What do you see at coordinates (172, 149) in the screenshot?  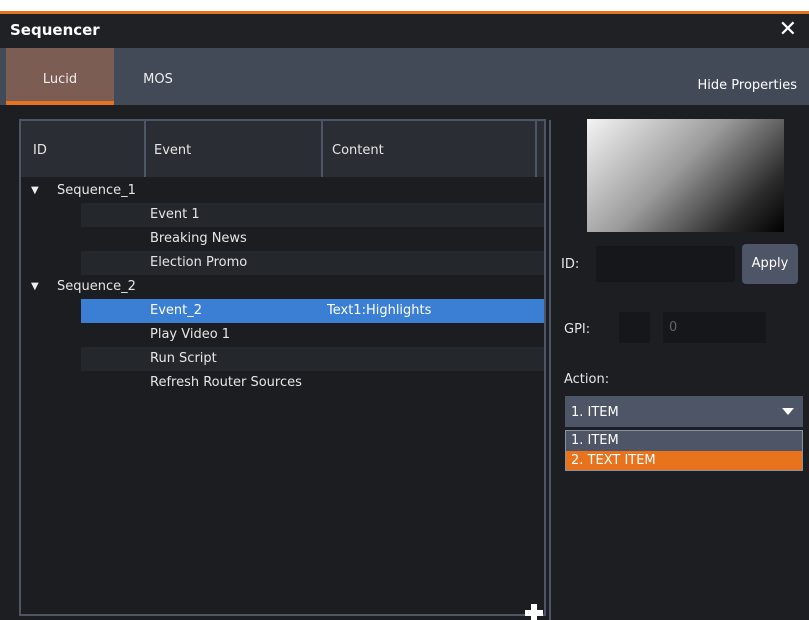 I see `column-header-event: Event` at bounding box center [172, 149].